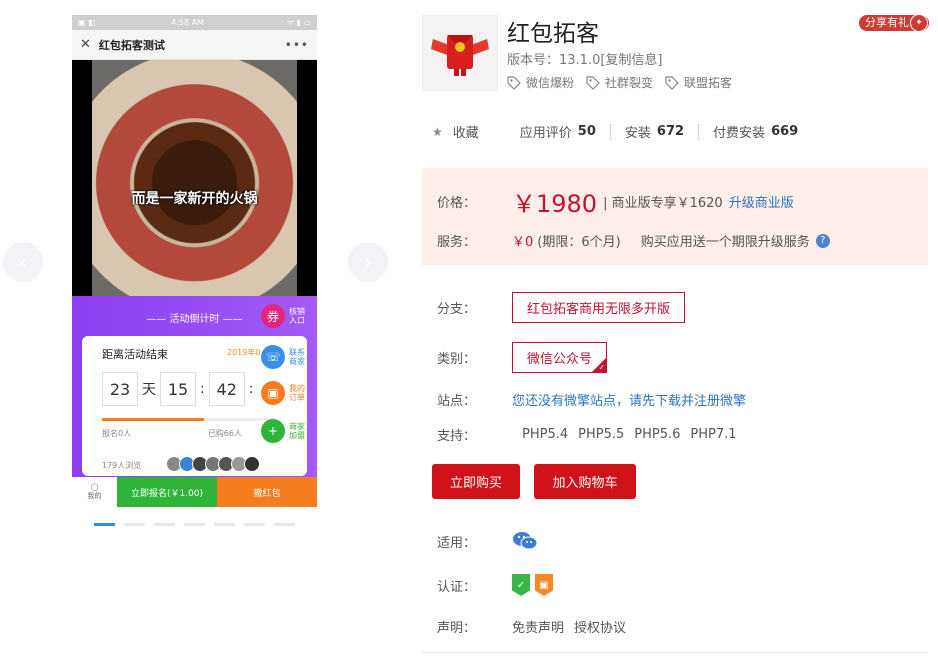  I want to click on price-value: ￥1980, so click(555, 204).